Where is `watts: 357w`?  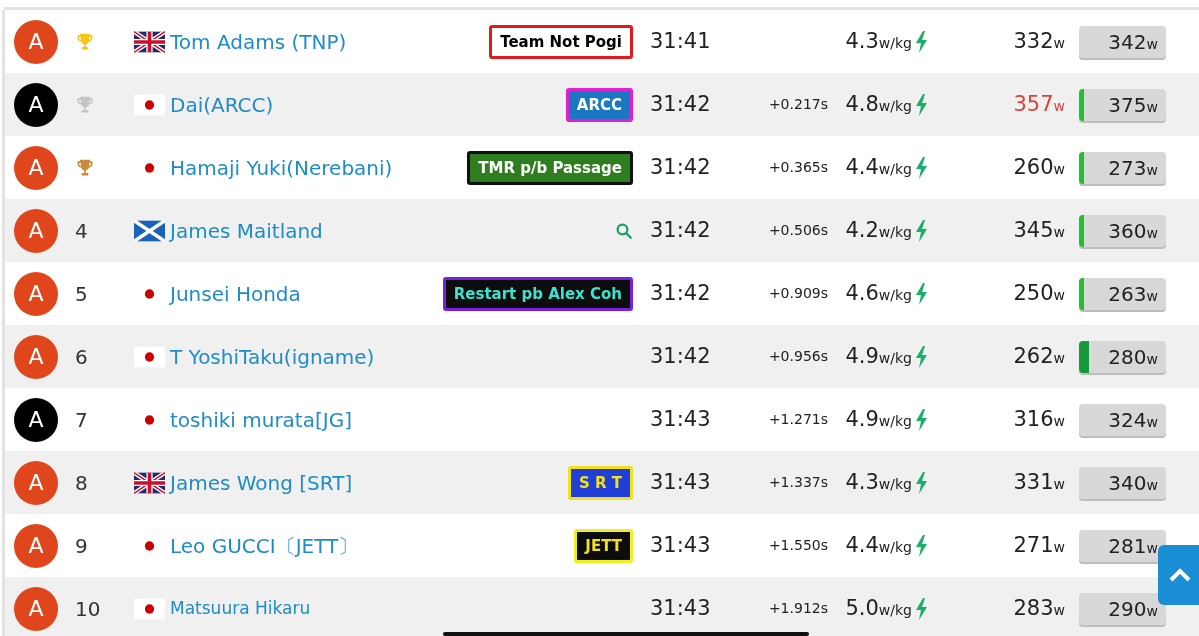
watts: 357w is located at coordinates (1039, 104).